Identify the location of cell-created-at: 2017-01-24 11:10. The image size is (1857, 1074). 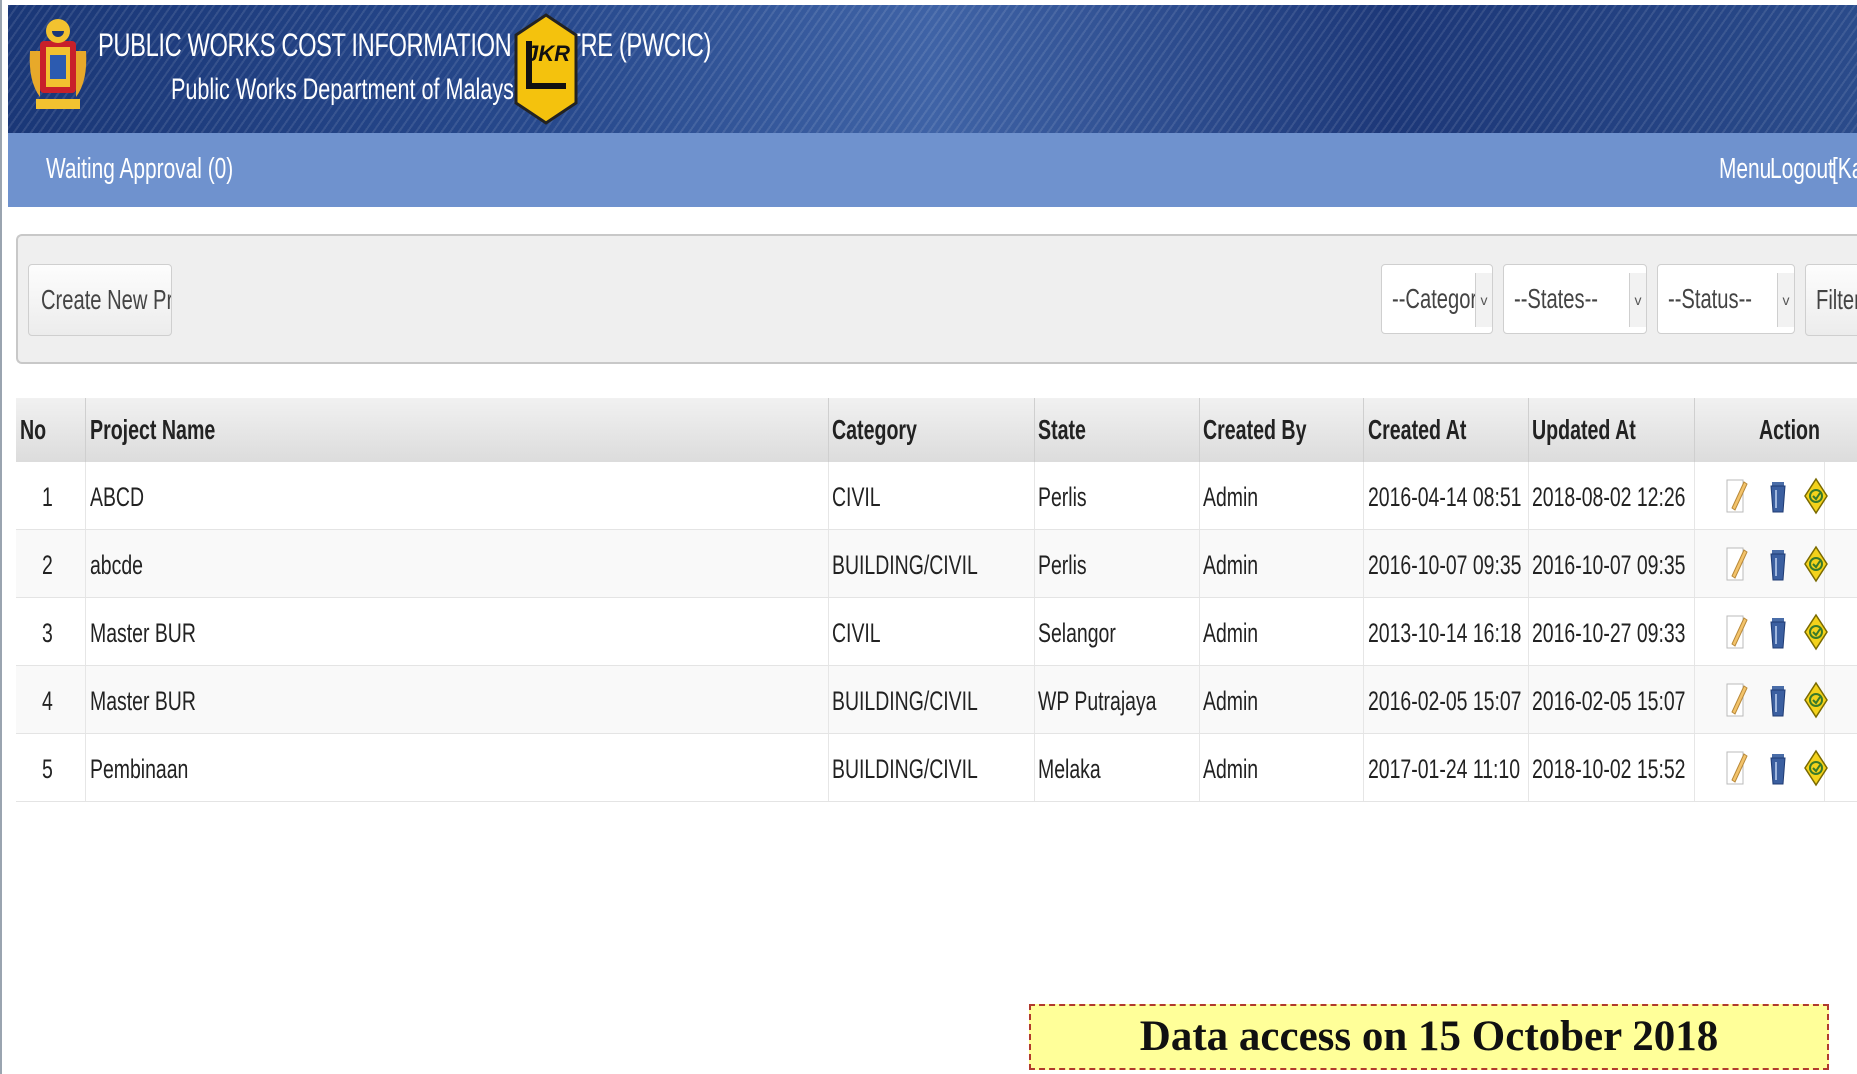
(1444, 769).